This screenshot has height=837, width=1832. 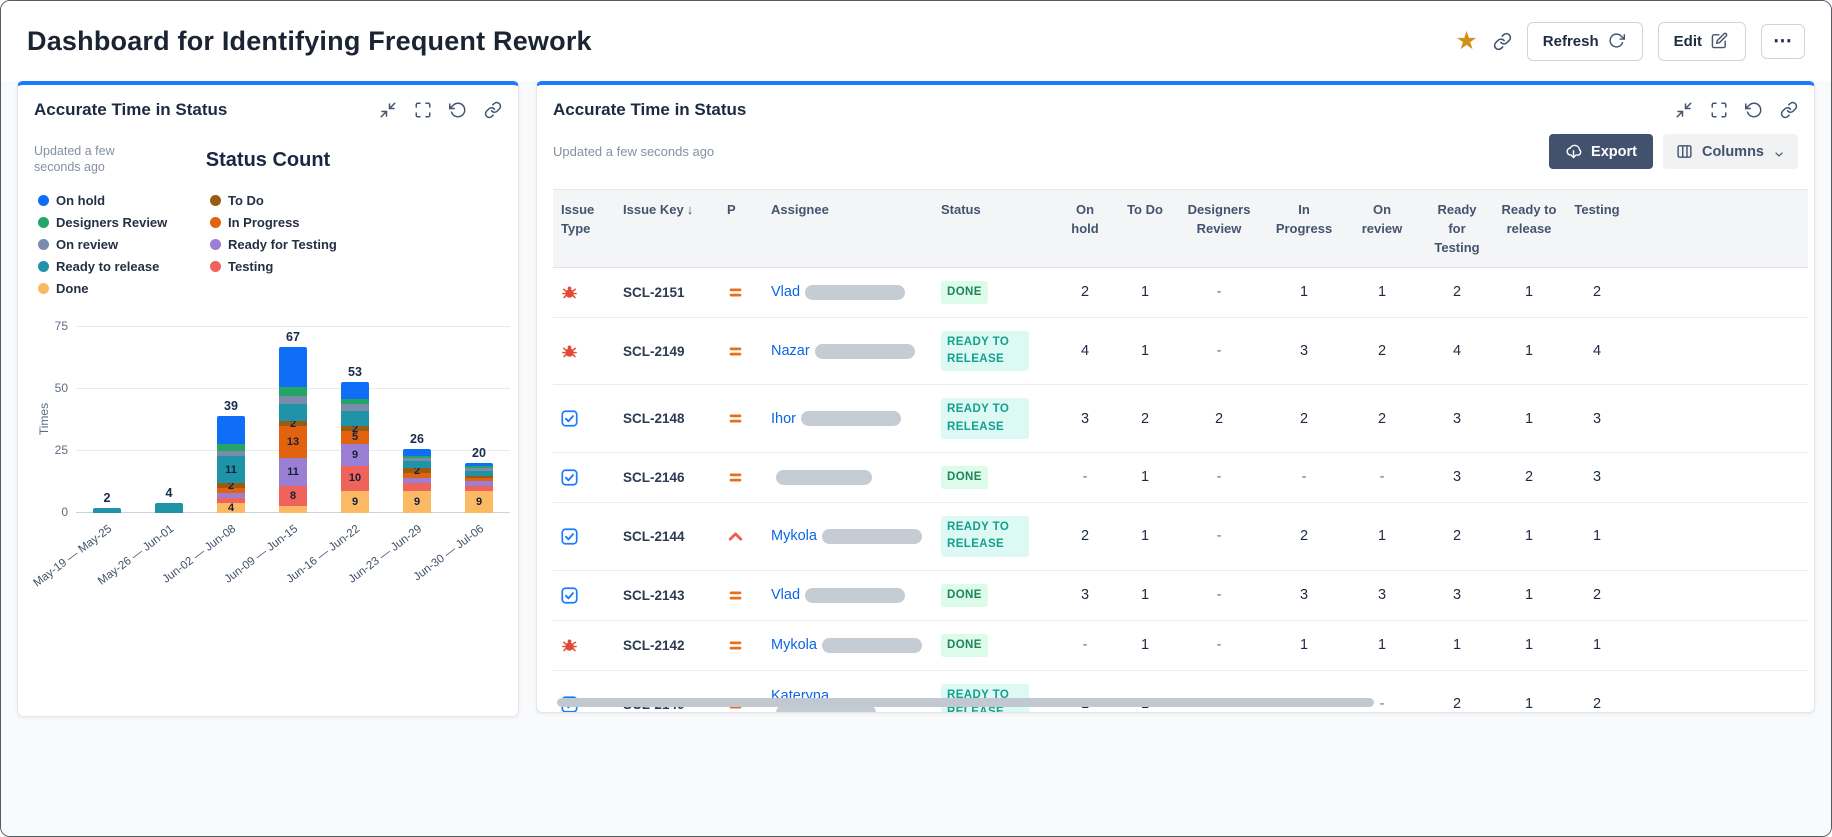 What do you see at coordinates (1145, 228) in the screenshot?
I see `column-header-to-do: To Do` at bounding box center [1145, 228].